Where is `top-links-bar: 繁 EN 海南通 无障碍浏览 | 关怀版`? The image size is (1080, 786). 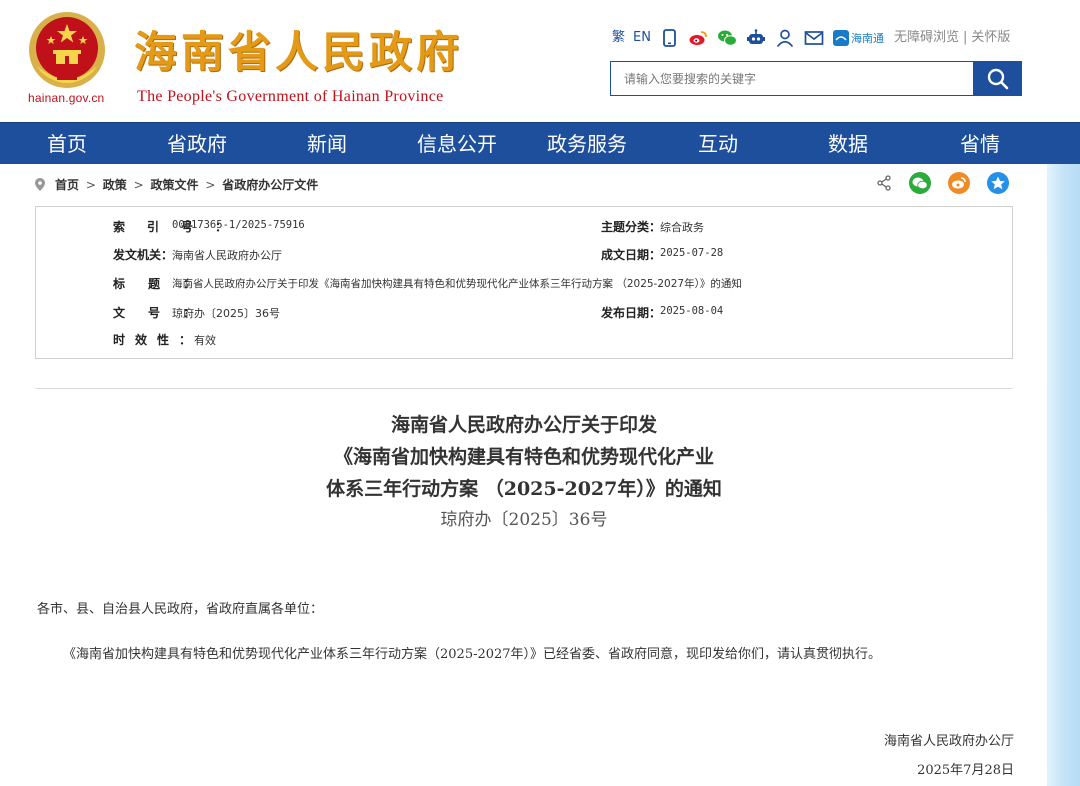
top-links-bar: 繁 EN 海南通 无障碍浏览 | 关怀版 is located at coordinates (811, 38).